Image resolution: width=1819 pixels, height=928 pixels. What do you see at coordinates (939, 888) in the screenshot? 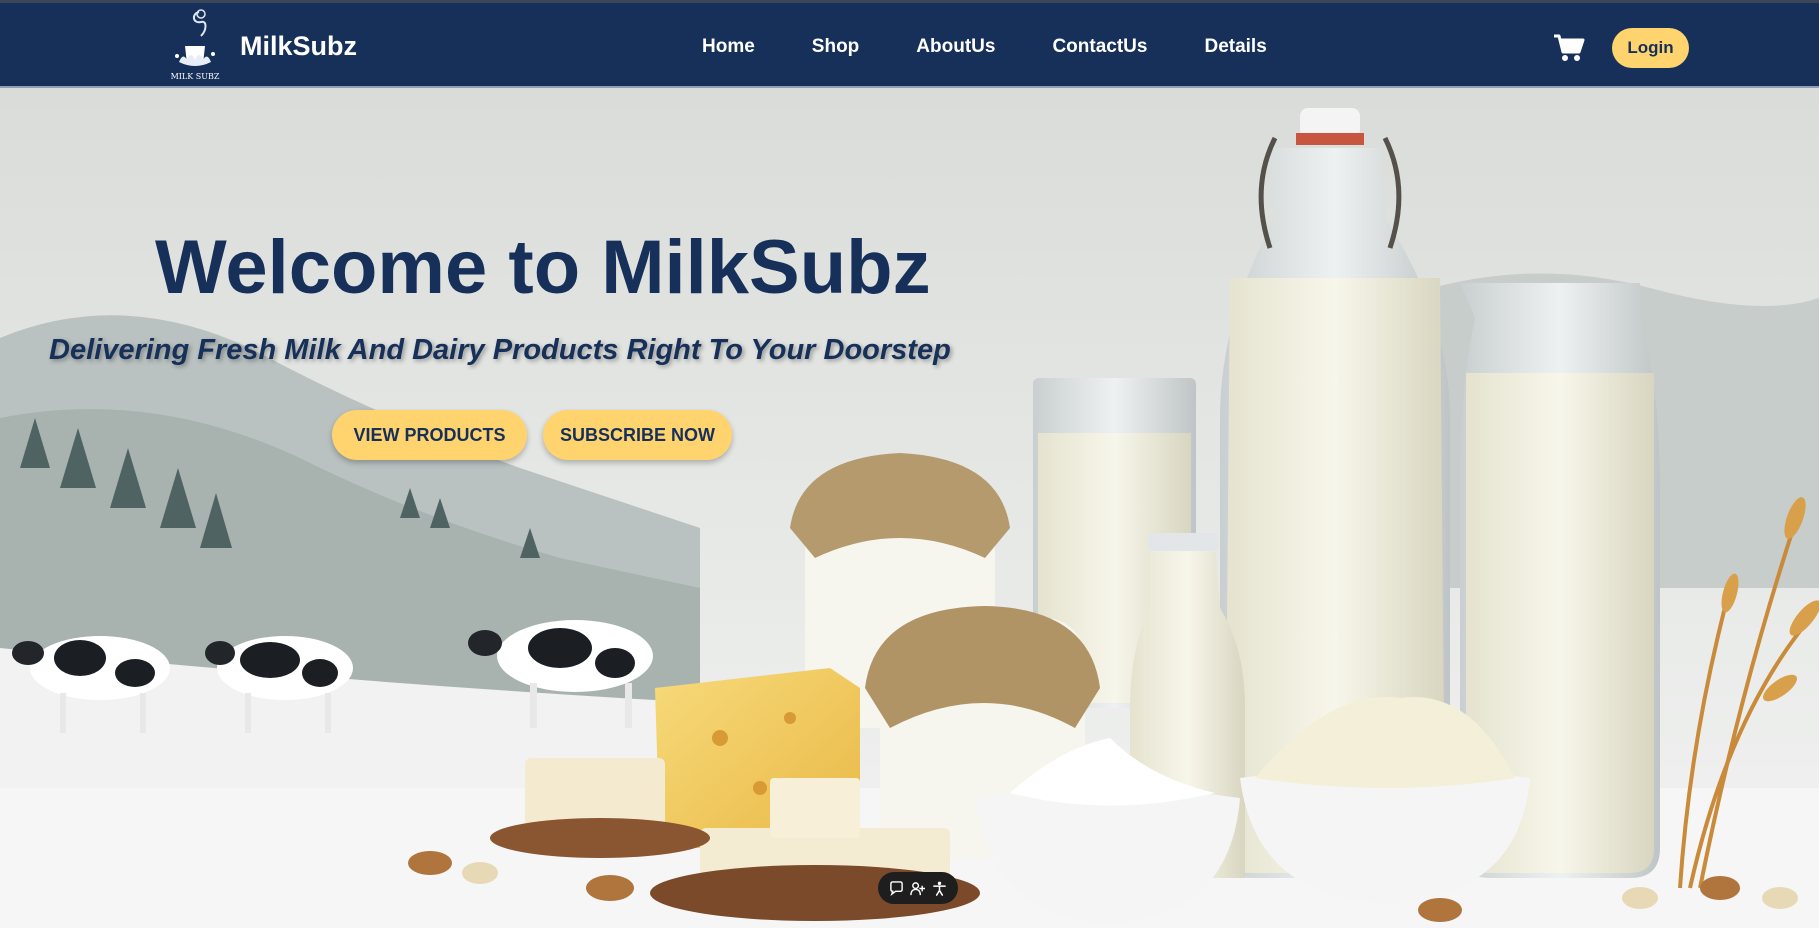
I see `accessibility-icon` at bounding box center [939, 888].